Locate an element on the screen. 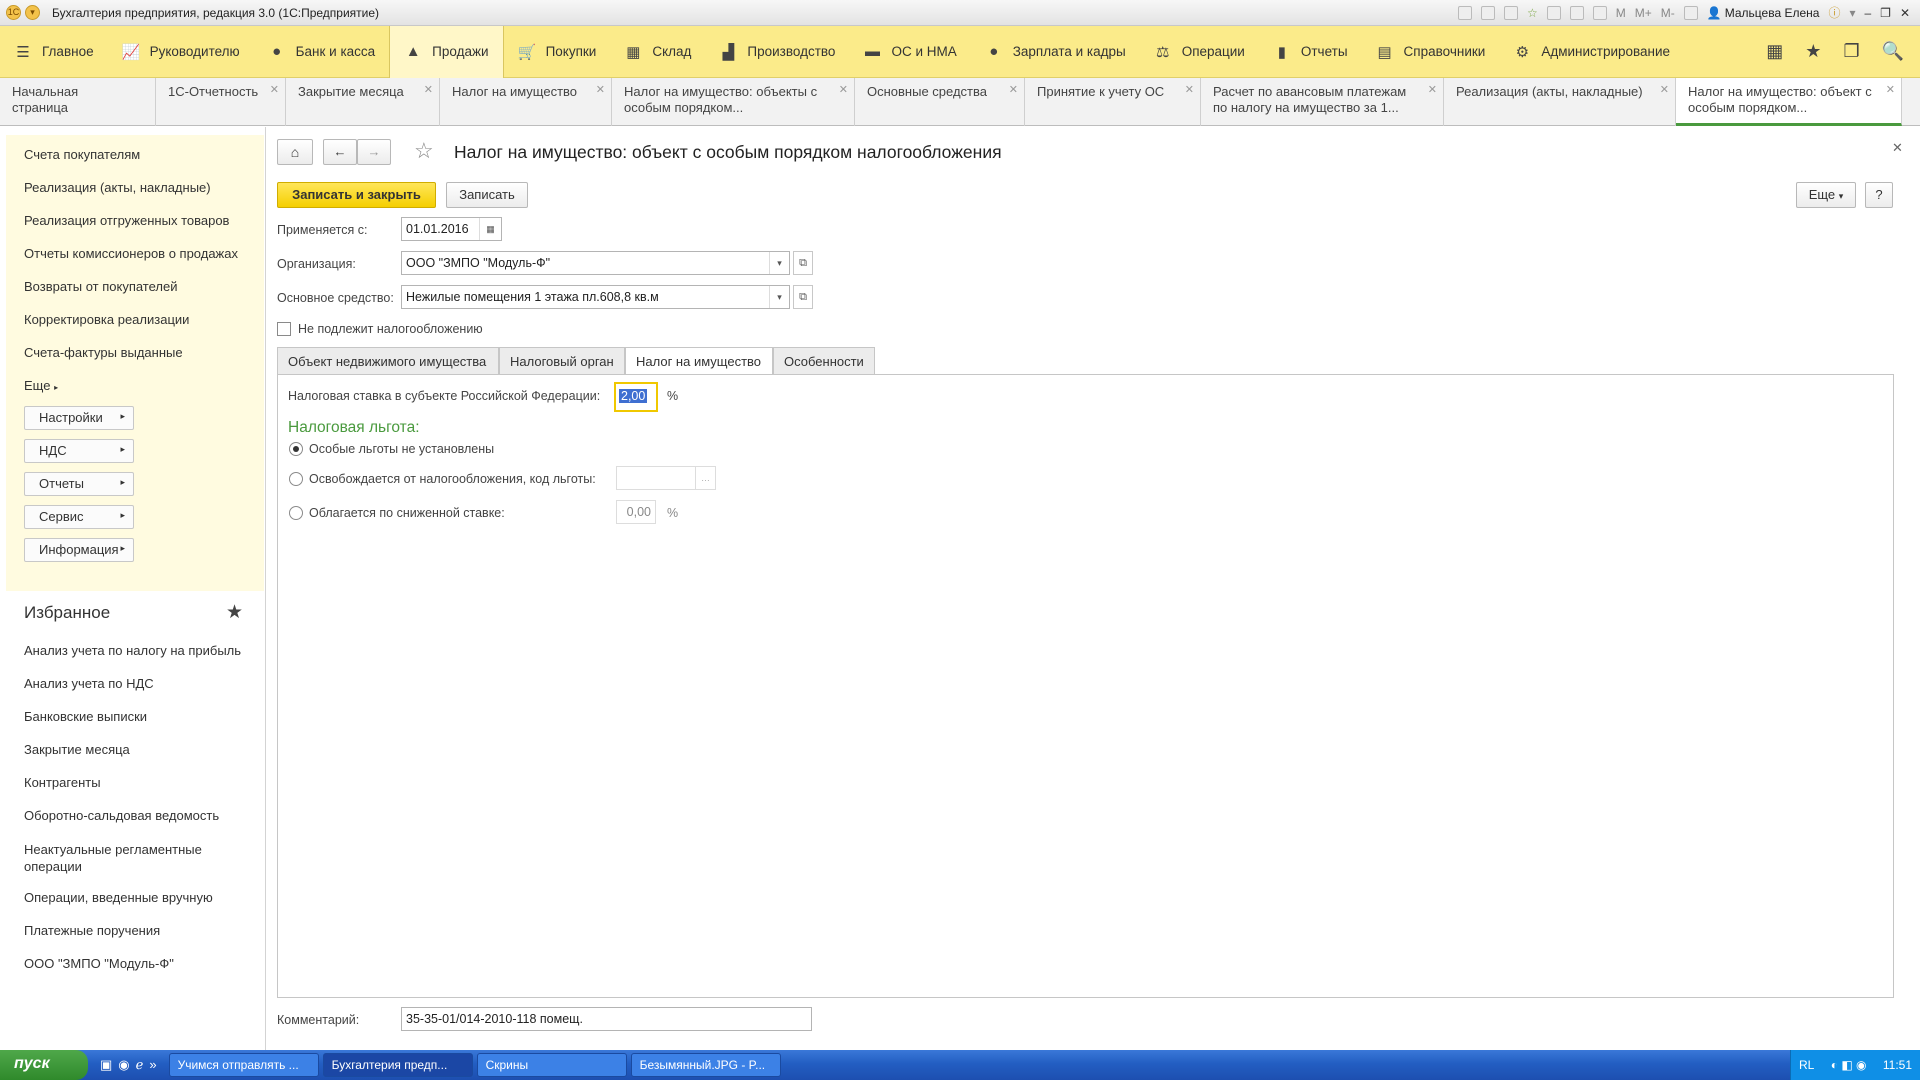 The width and height of the screenshot is (1920, 1080). search-icon: 🔍 is located at coordinates (1893, 51).